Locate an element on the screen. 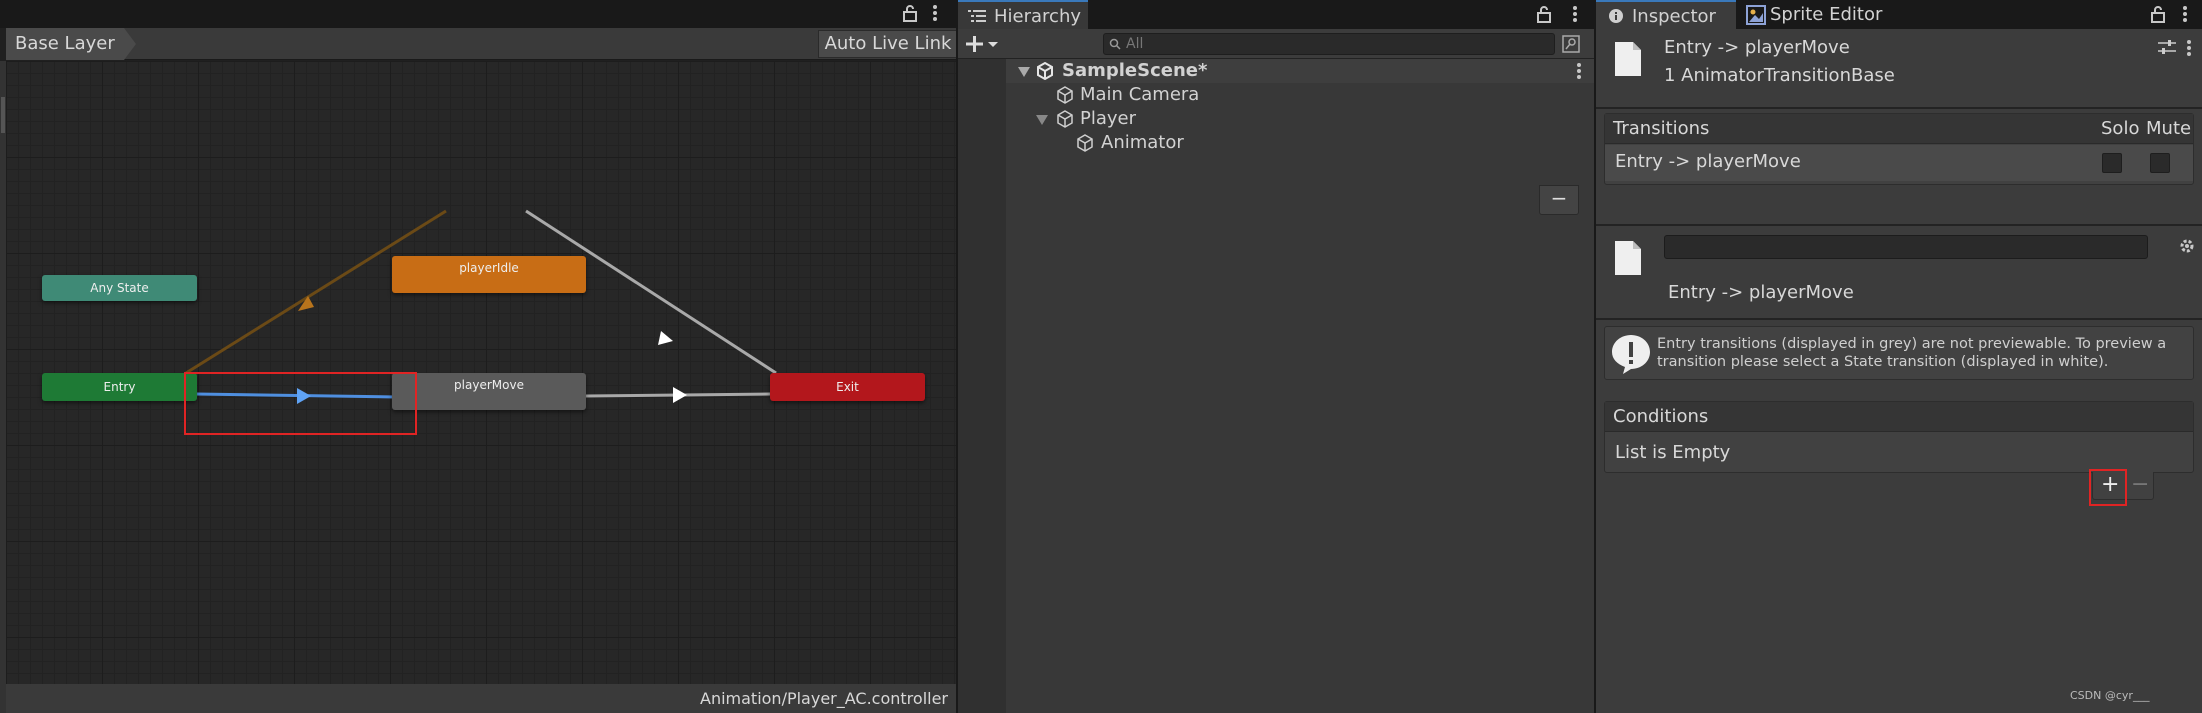 The image size is (2202, 713). tab-sprite-editor: Sprite Editor is located at coordinates (1815, 14).